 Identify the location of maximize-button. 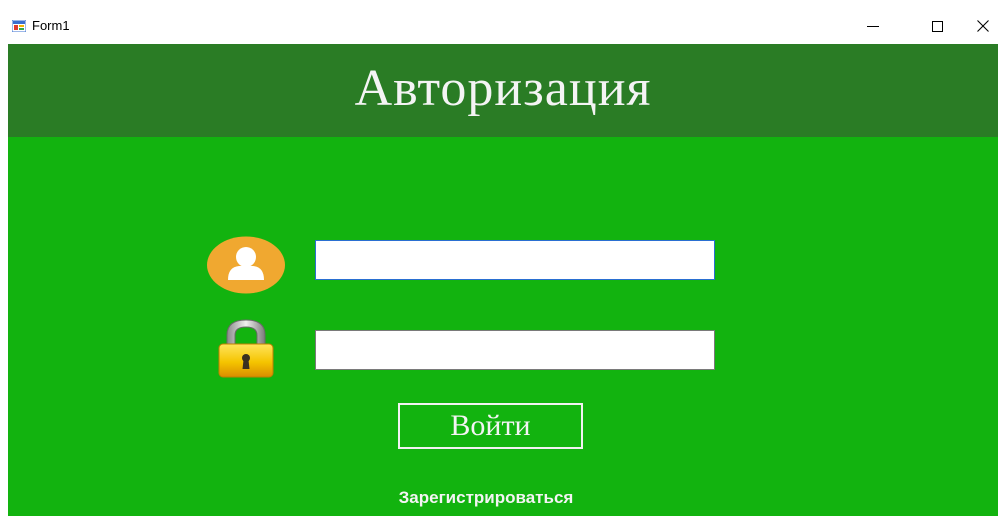
(937, 26).